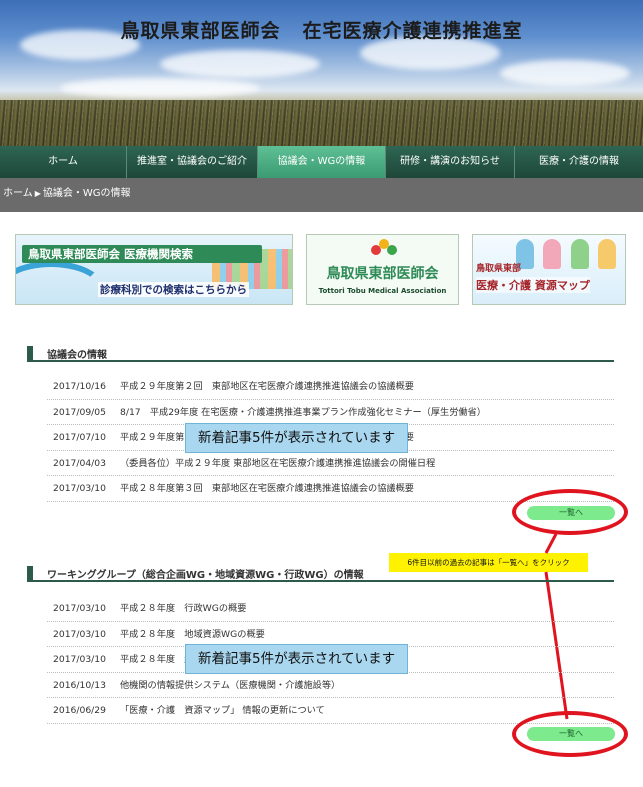 The image size is (643, 787). What do you see at coordinates (183, 608) in the screenshot?
I see `news-title: 平成２８年度 行政WGの概要` at bounding box center [183, 608].